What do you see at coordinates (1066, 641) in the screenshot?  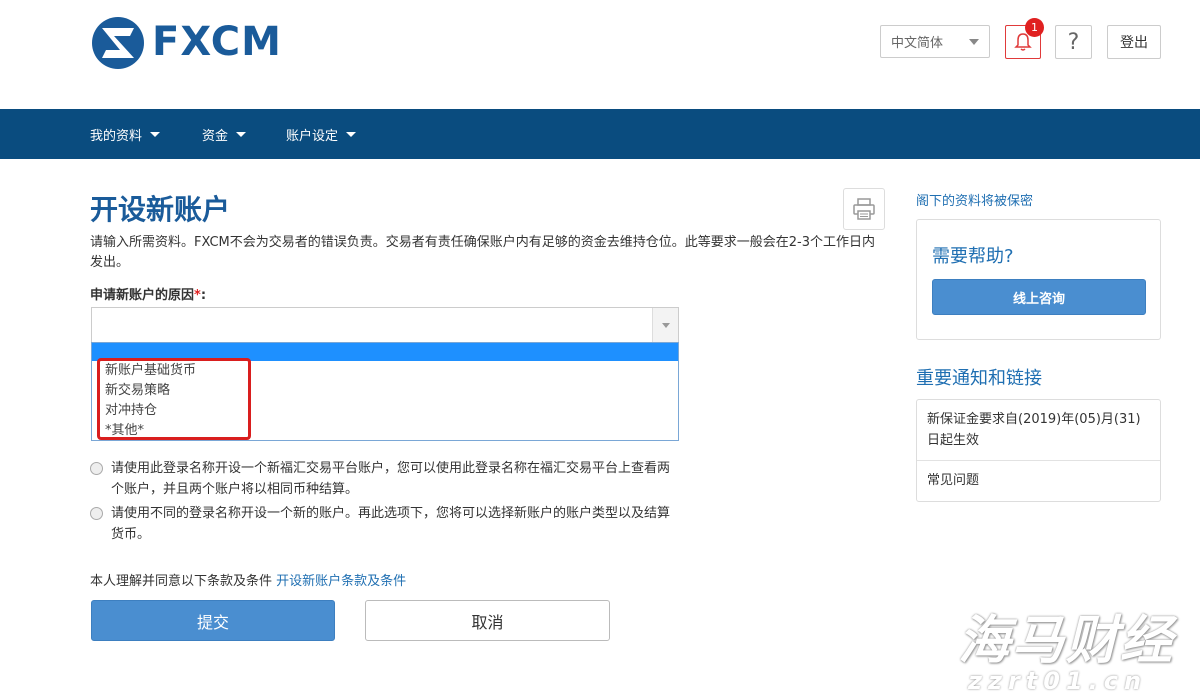 I see `watermark-logo-text: 海马财经` at bounding box center [1066, 641].